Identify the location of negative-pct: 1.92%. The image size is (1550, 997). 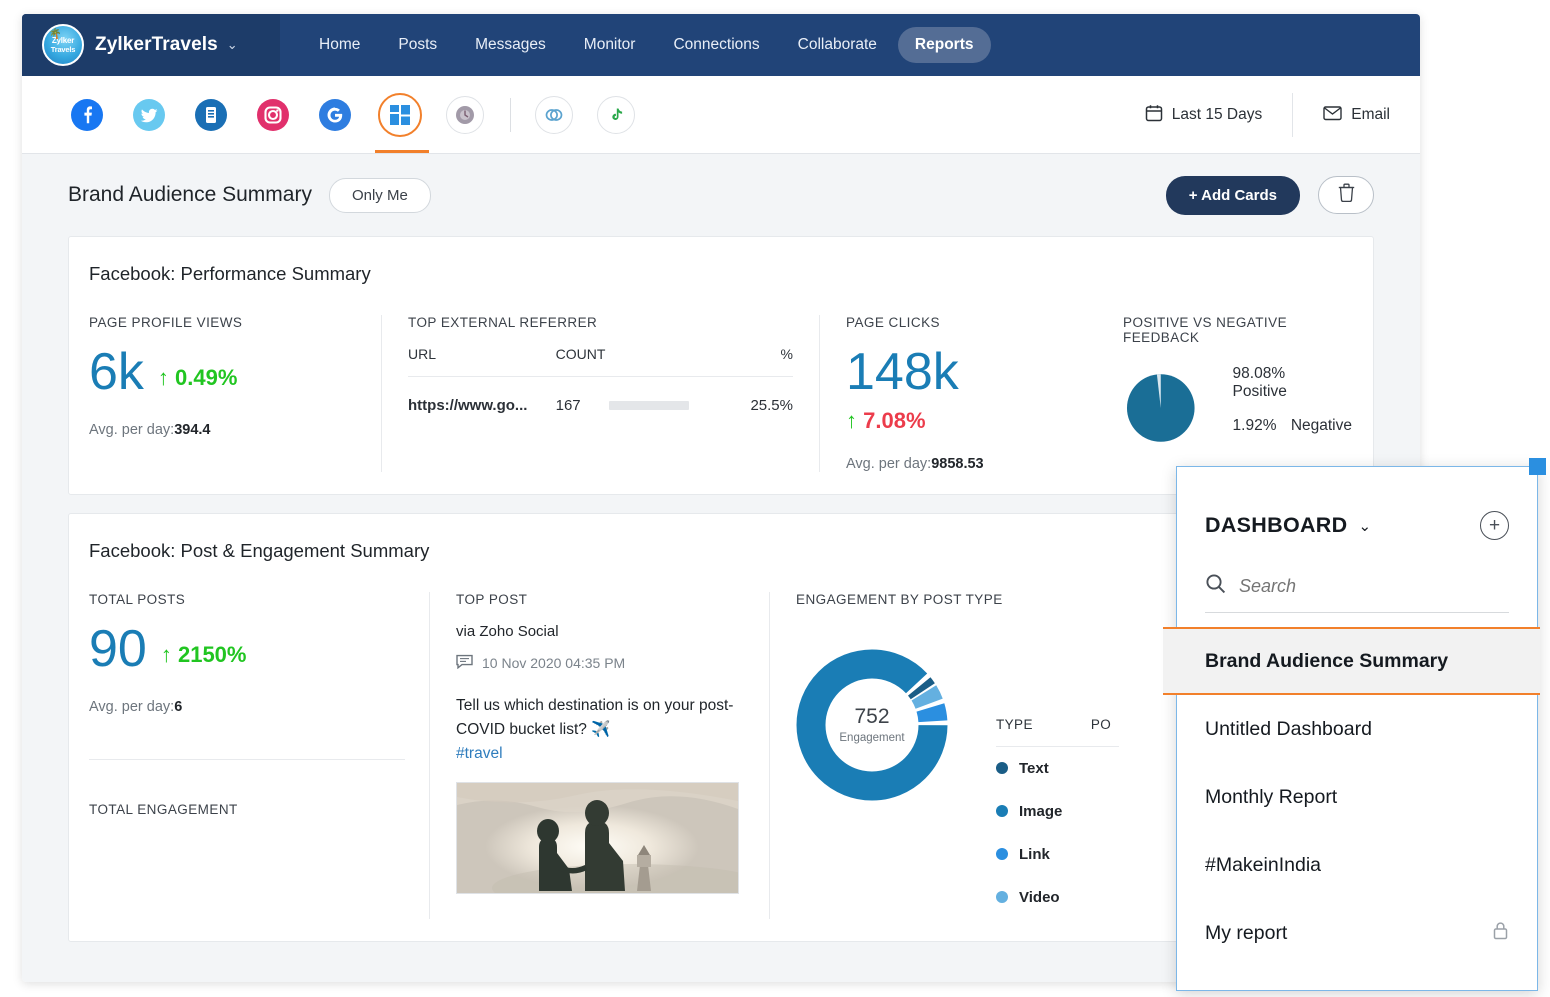
(1254, 425).